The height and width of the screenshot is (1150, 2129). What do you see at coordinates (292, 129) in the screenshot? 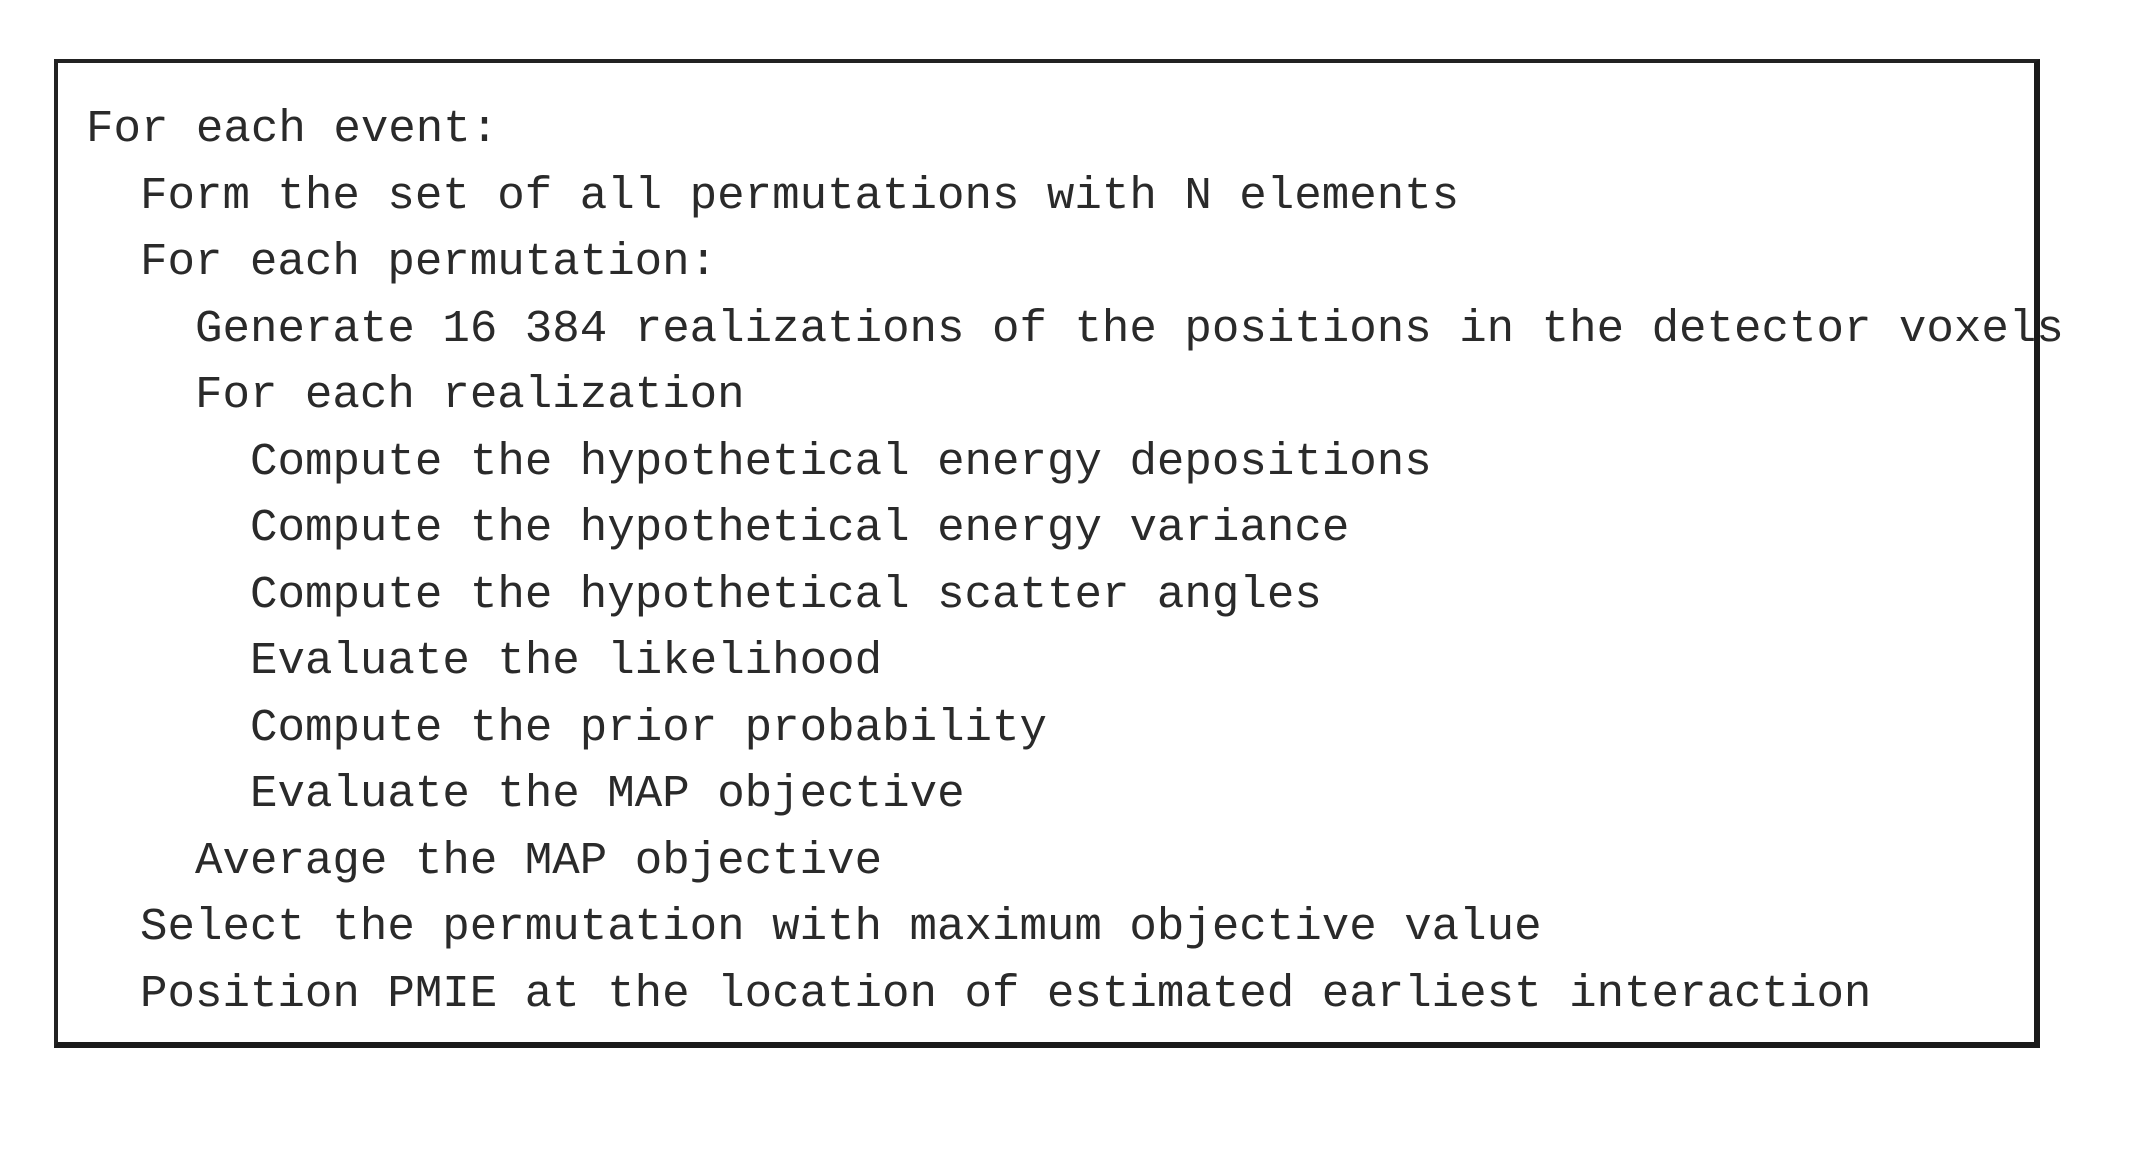
I see `algorithm-line-for-each-event: For each event:` at bounding box center [292, 129].